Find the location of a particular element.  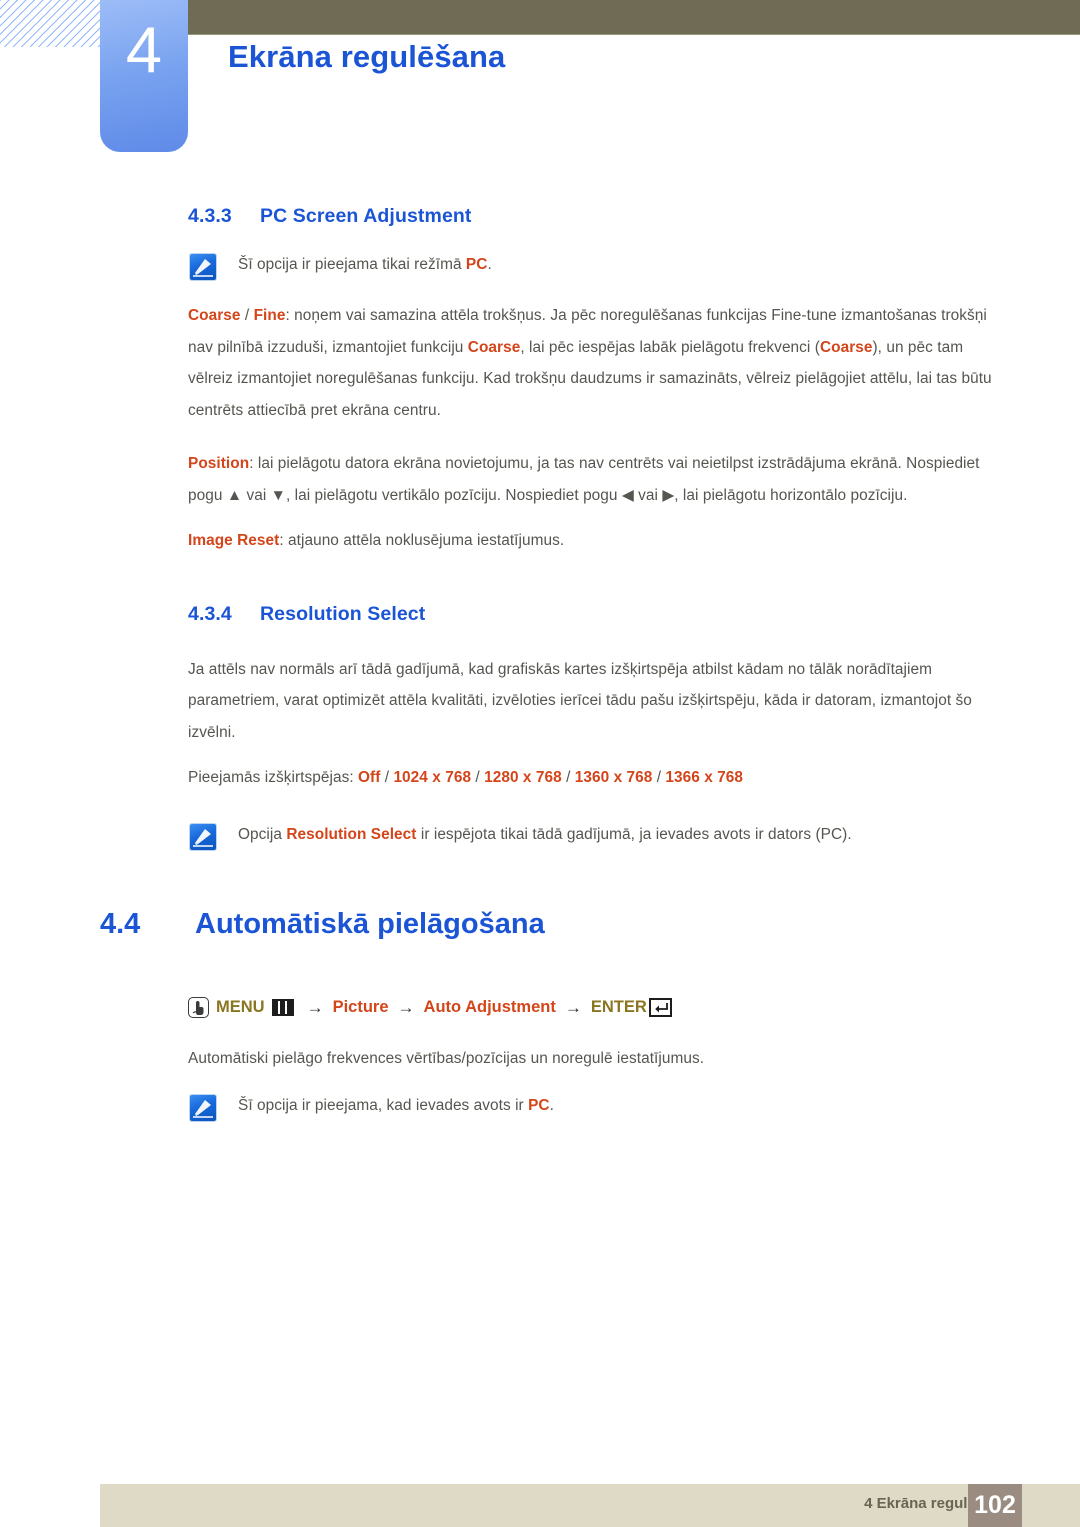

note2-accent: Resolution Select is located at coordinates (351, 834).